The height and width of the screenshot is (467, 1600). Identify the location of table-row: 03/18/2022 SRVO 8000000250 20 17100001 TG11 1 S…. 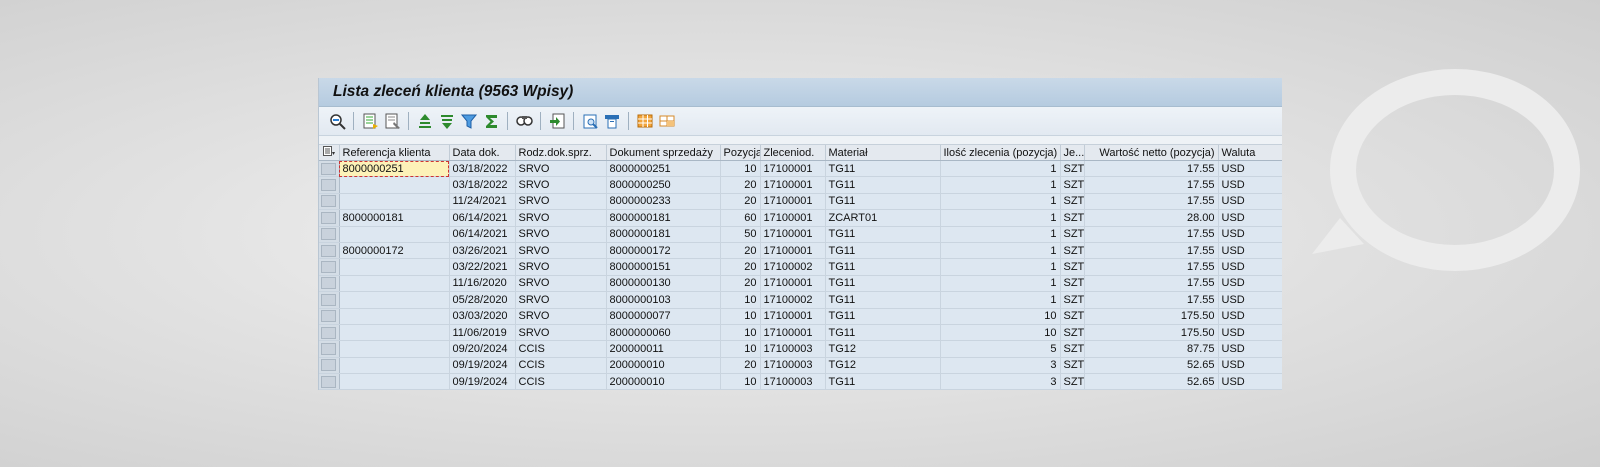
(800, 185).